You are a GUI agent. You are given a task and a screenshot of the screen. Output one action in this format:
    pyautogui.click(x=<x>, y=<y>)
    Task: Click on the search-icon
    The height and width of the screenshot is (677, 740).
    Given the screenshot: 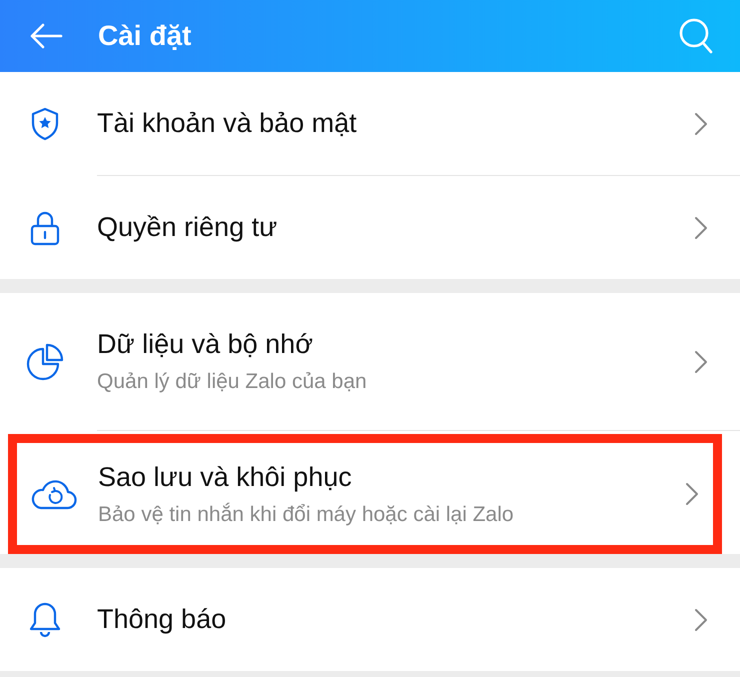 What is the action you would take?
    pyautogui.click(x=696, y=36)
    